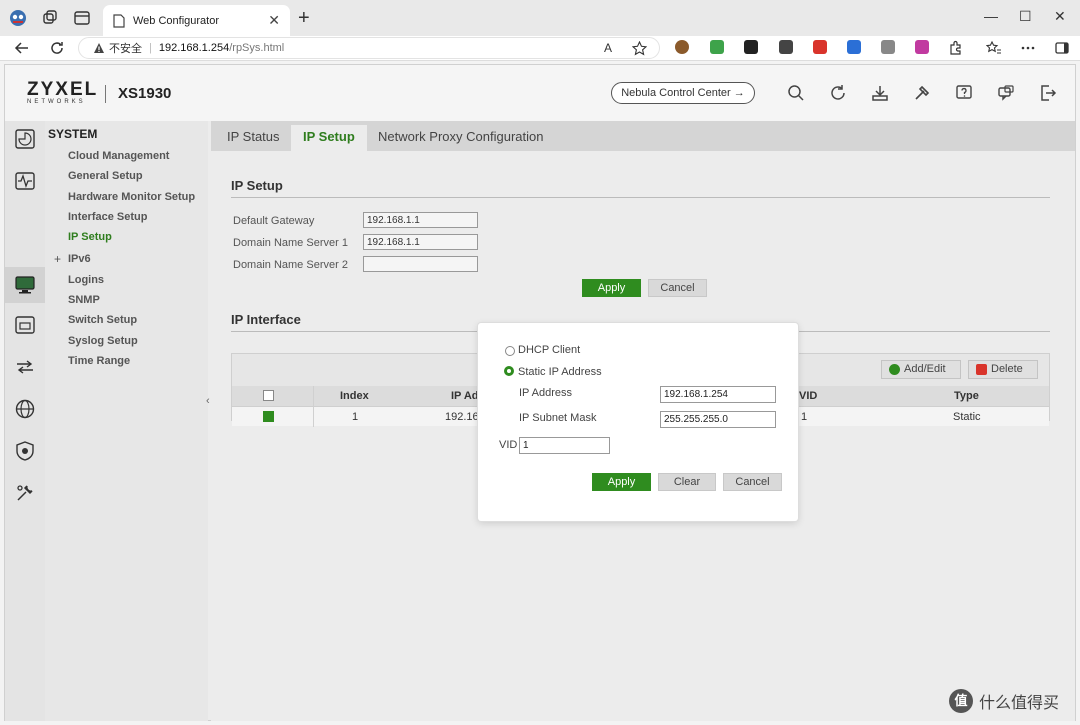 The width and height of the screenshot is (1080, 725). What do you see at coordinates (119, 20) in the screenshot?
I see `page-icon` at bounding box center [119, 20].